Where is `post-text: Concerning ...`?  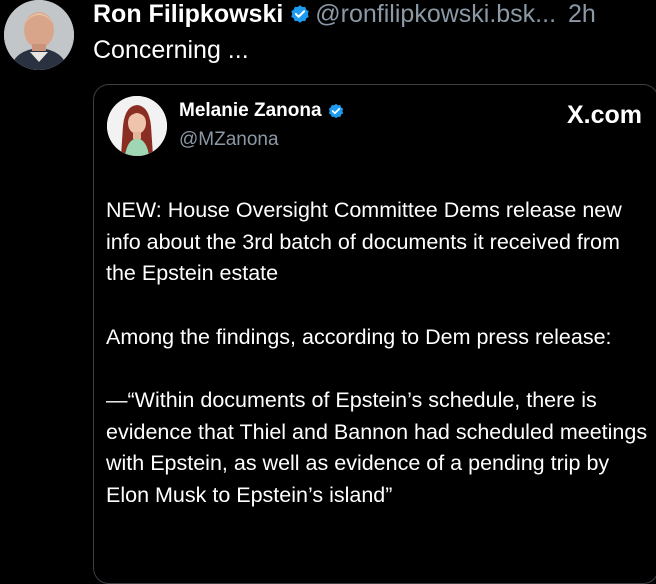
post-text: Concerning ... is located at coordinates (171, 50).